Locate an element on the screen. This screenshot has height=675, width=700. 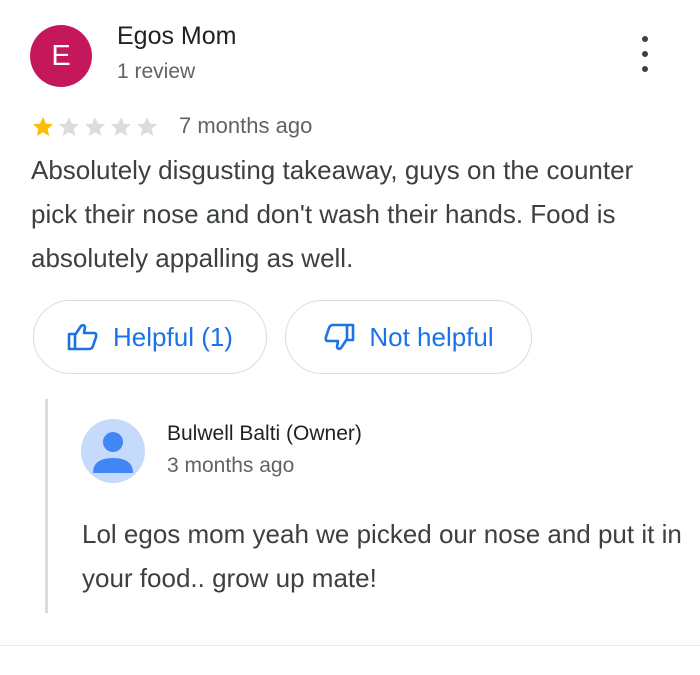
owner-avatar is located at coordinates (113, 451).